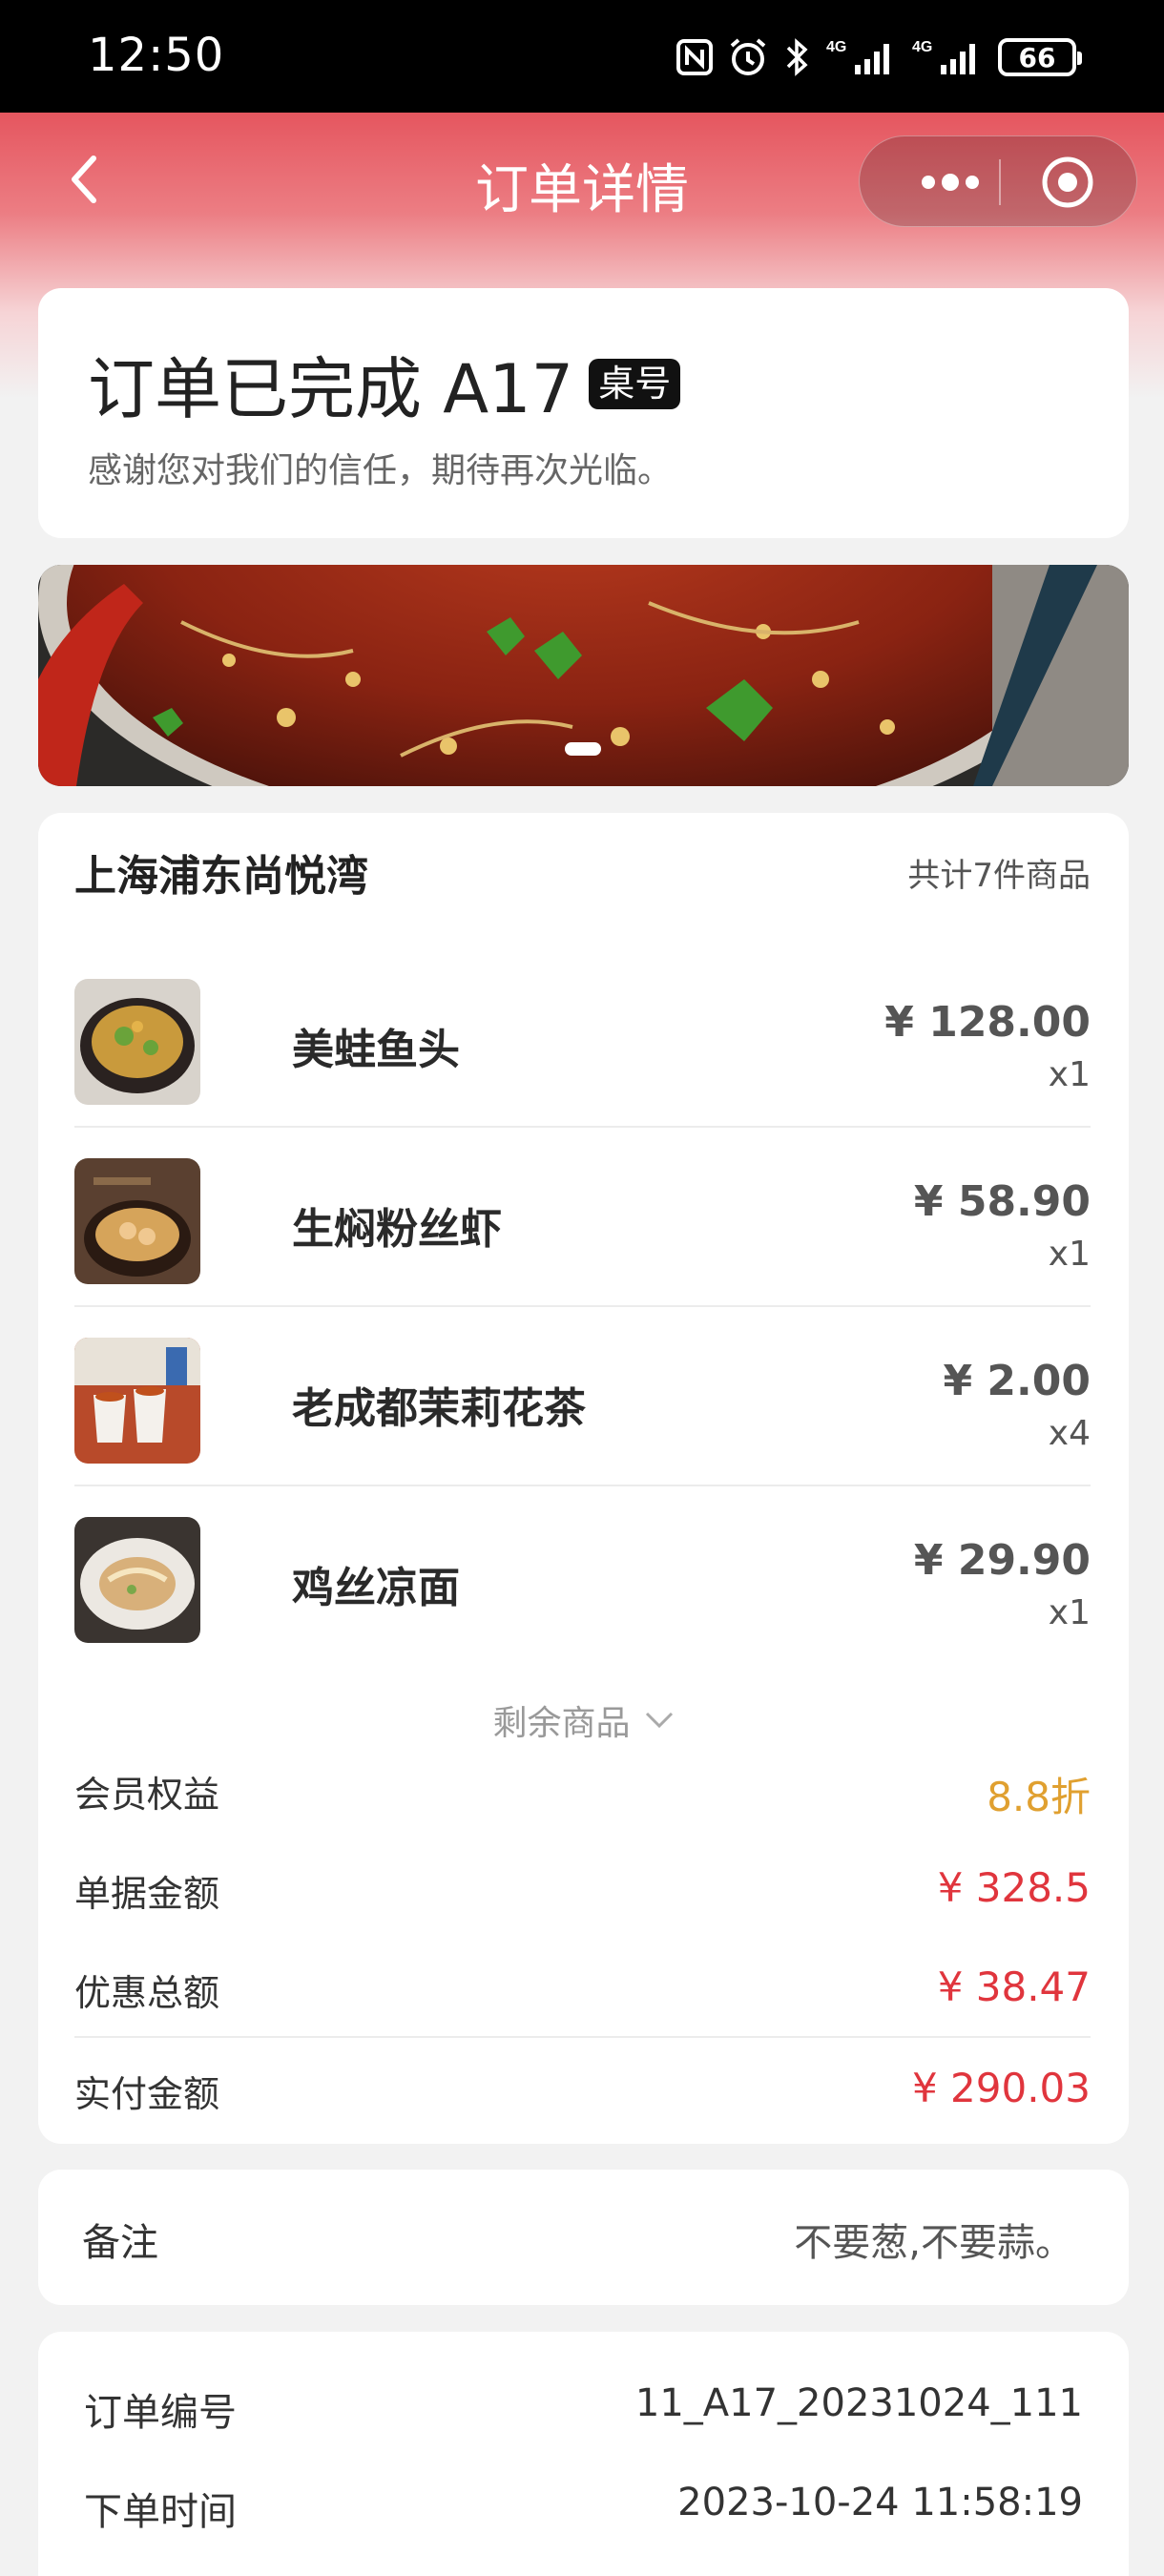  Describe the element at coordinates (1014, 1986) in the screenshot. I see `discount-total-value: ¥ 38.47` at that location.